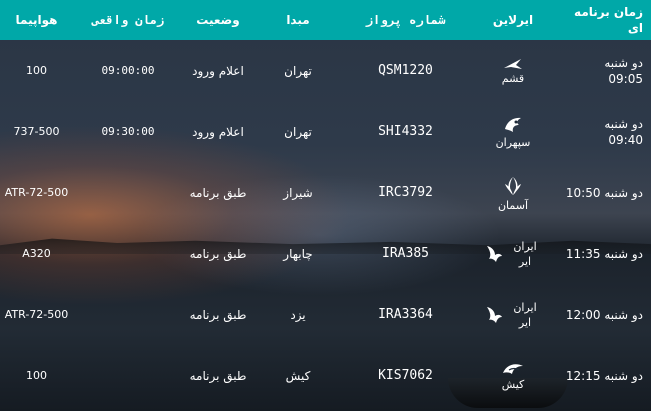 This screenshot has height=411, width=651. Describe the element at coordinates (513, 369) in the screenshot. I see `kish-air-logo-icon` at that location.